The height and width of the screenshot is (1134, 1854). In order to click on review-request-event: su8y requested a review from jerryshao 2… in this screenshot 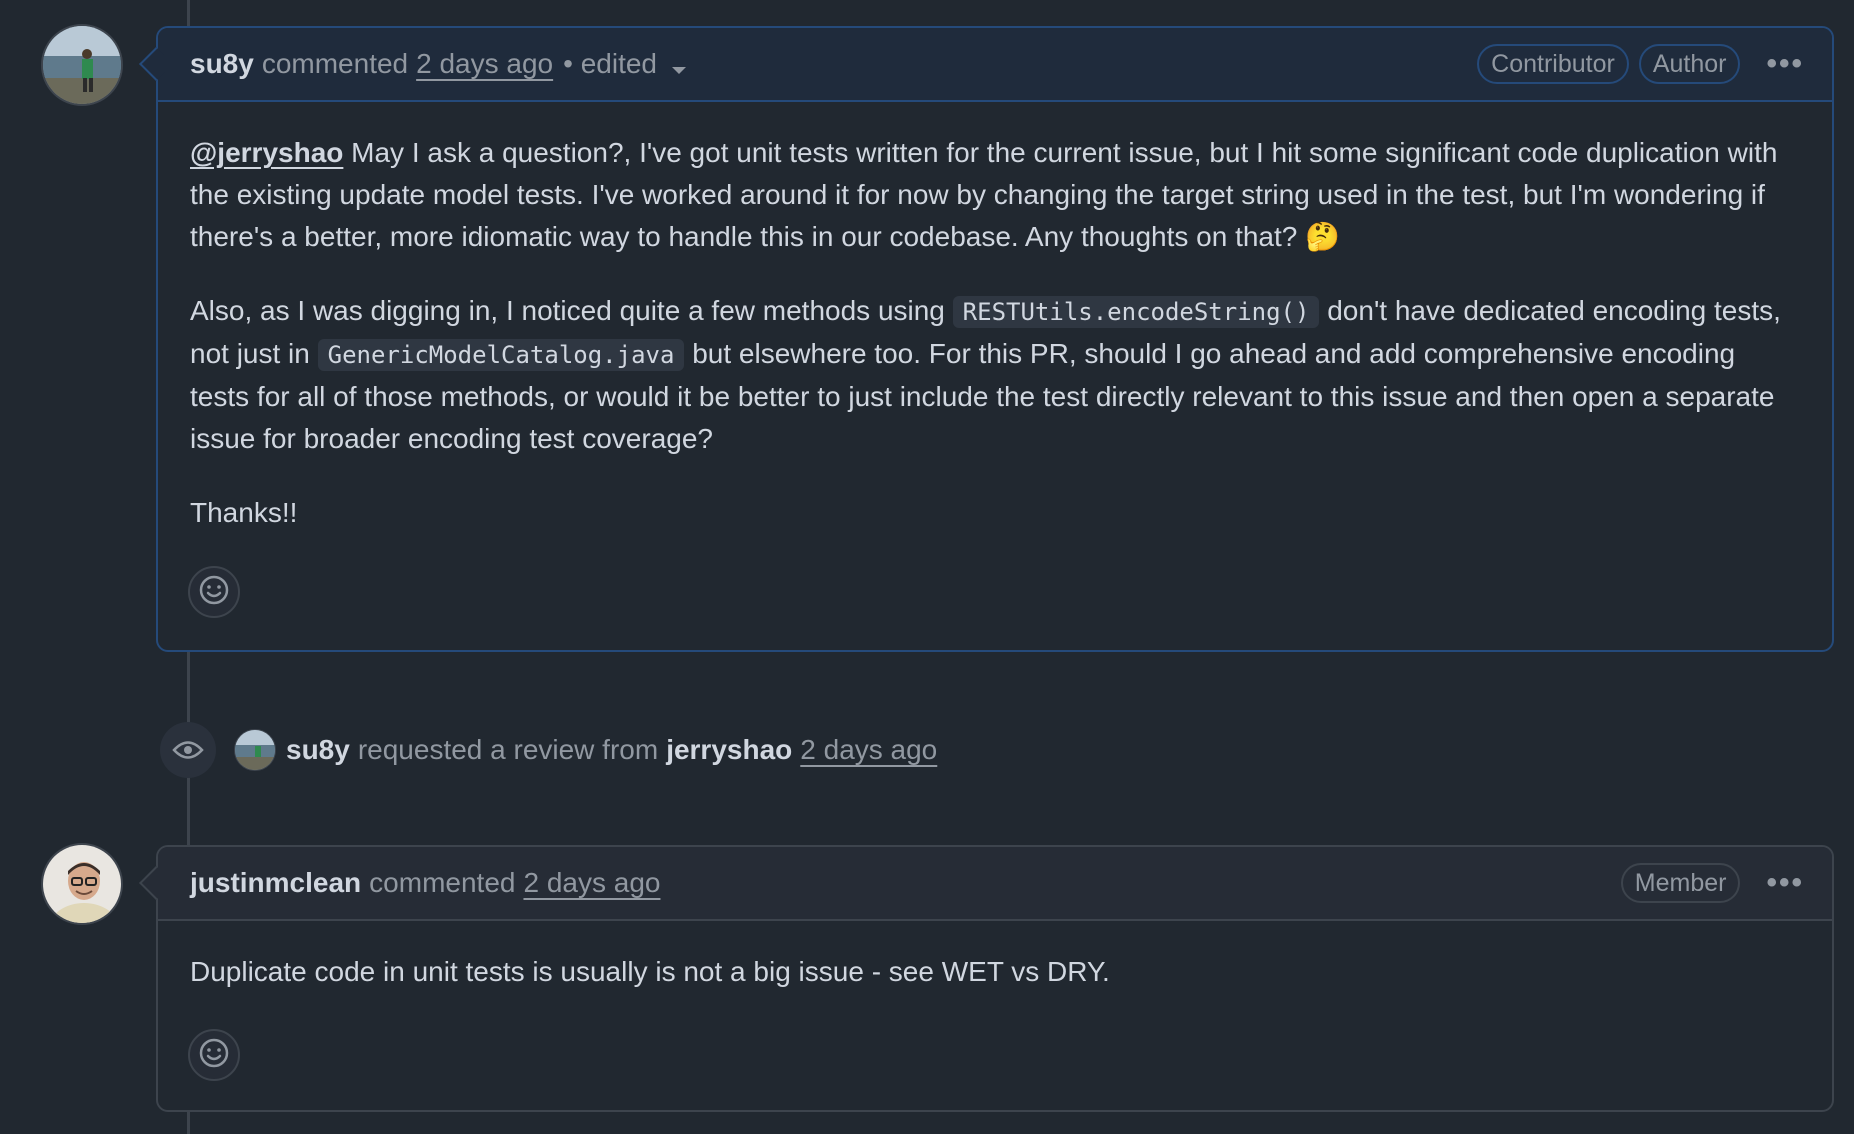, I will do `click(548, 750)`.